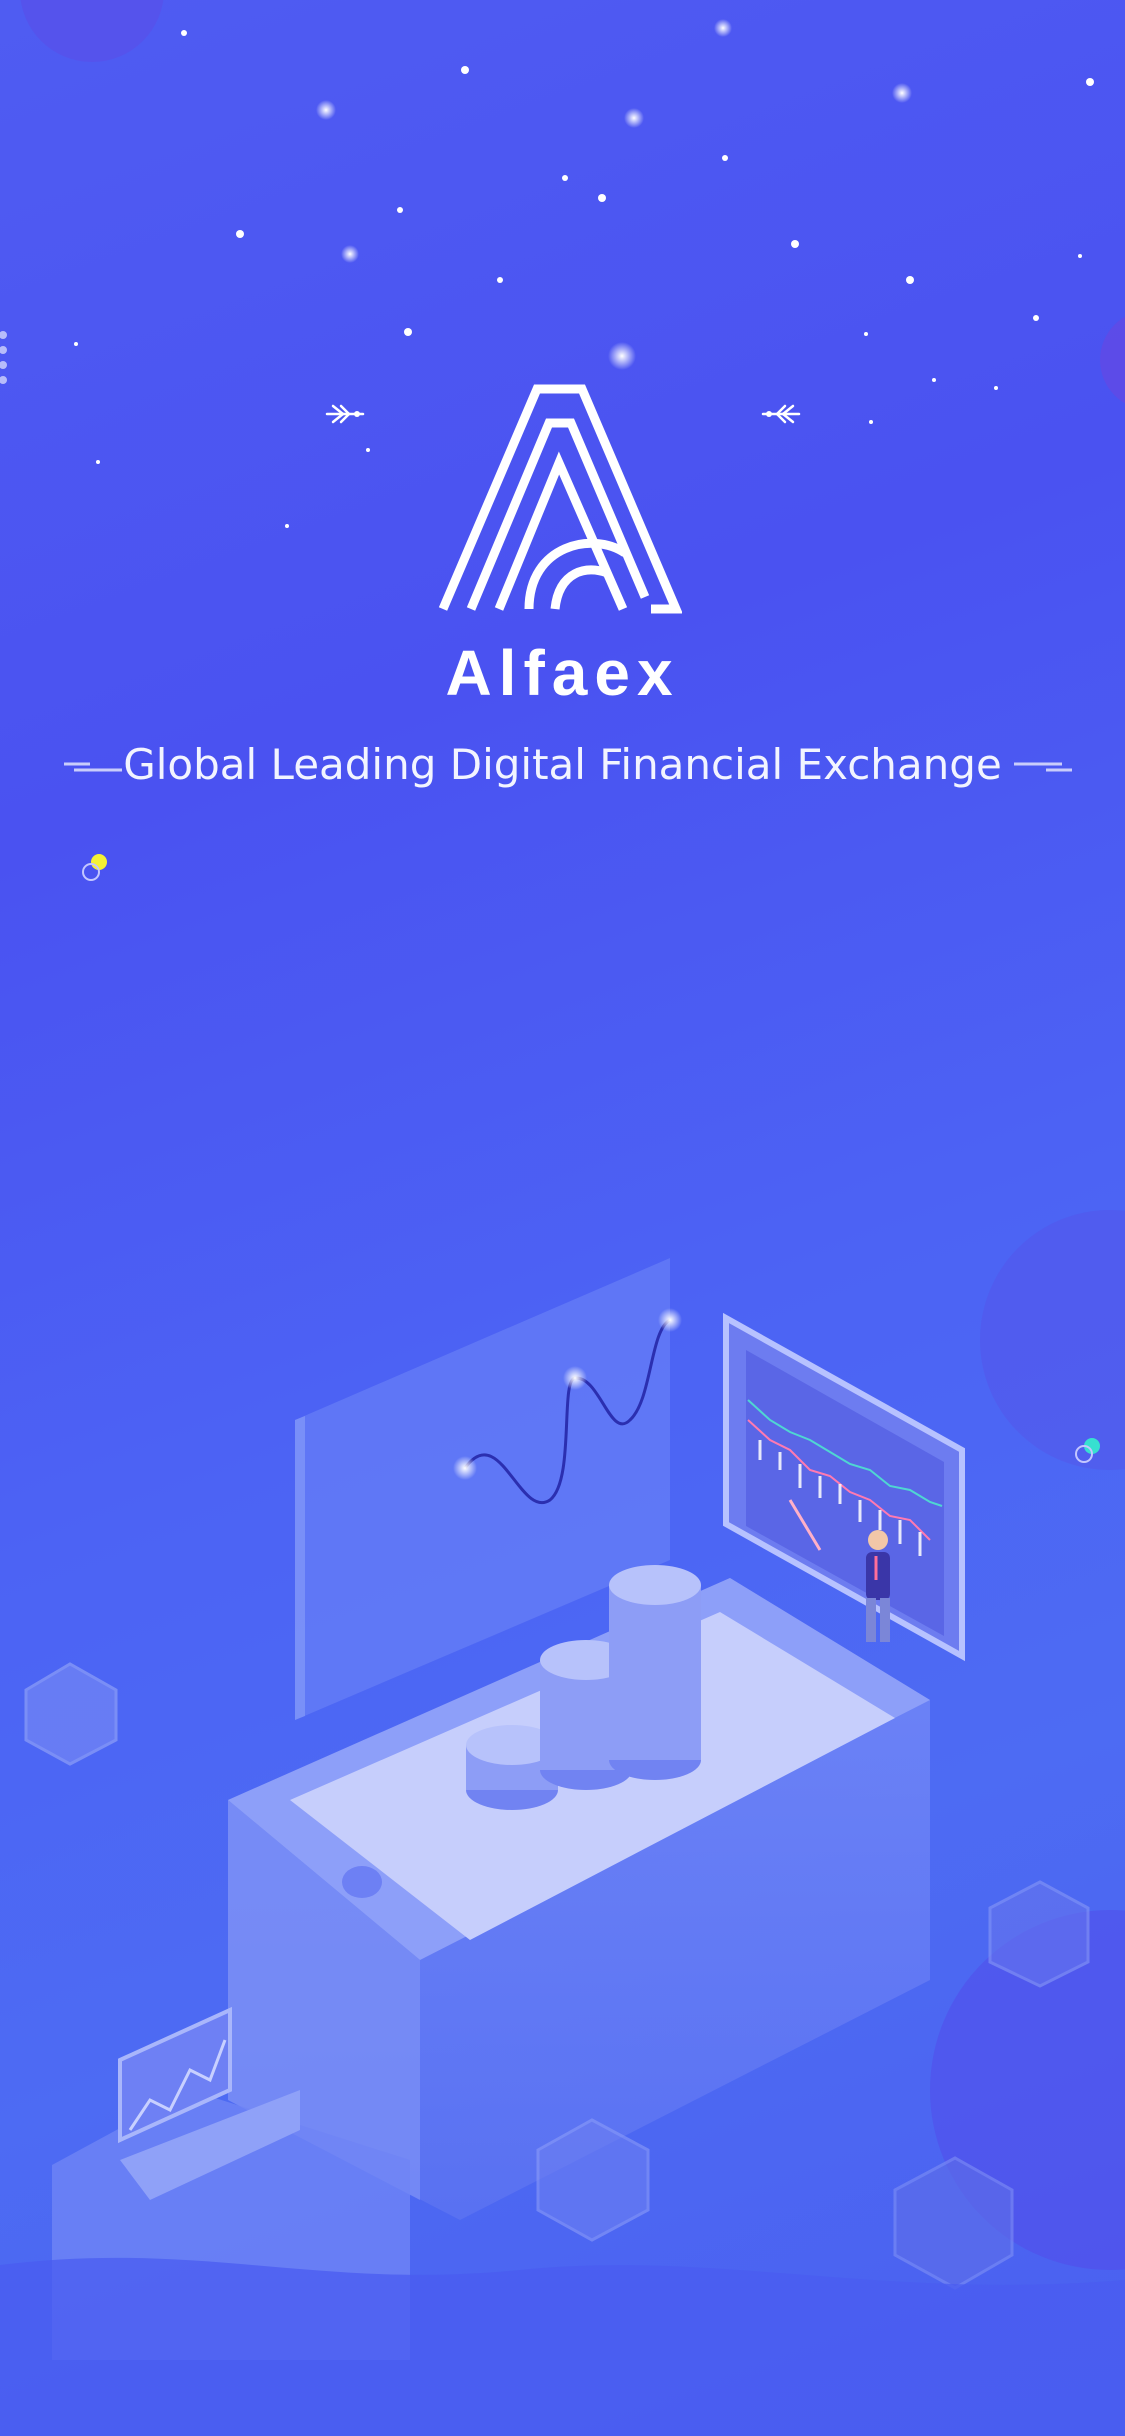 Image resolution: width=1125 pixels, height=2436 pixels. I want to click on brand-name: Alfaex, so click(562, 673).